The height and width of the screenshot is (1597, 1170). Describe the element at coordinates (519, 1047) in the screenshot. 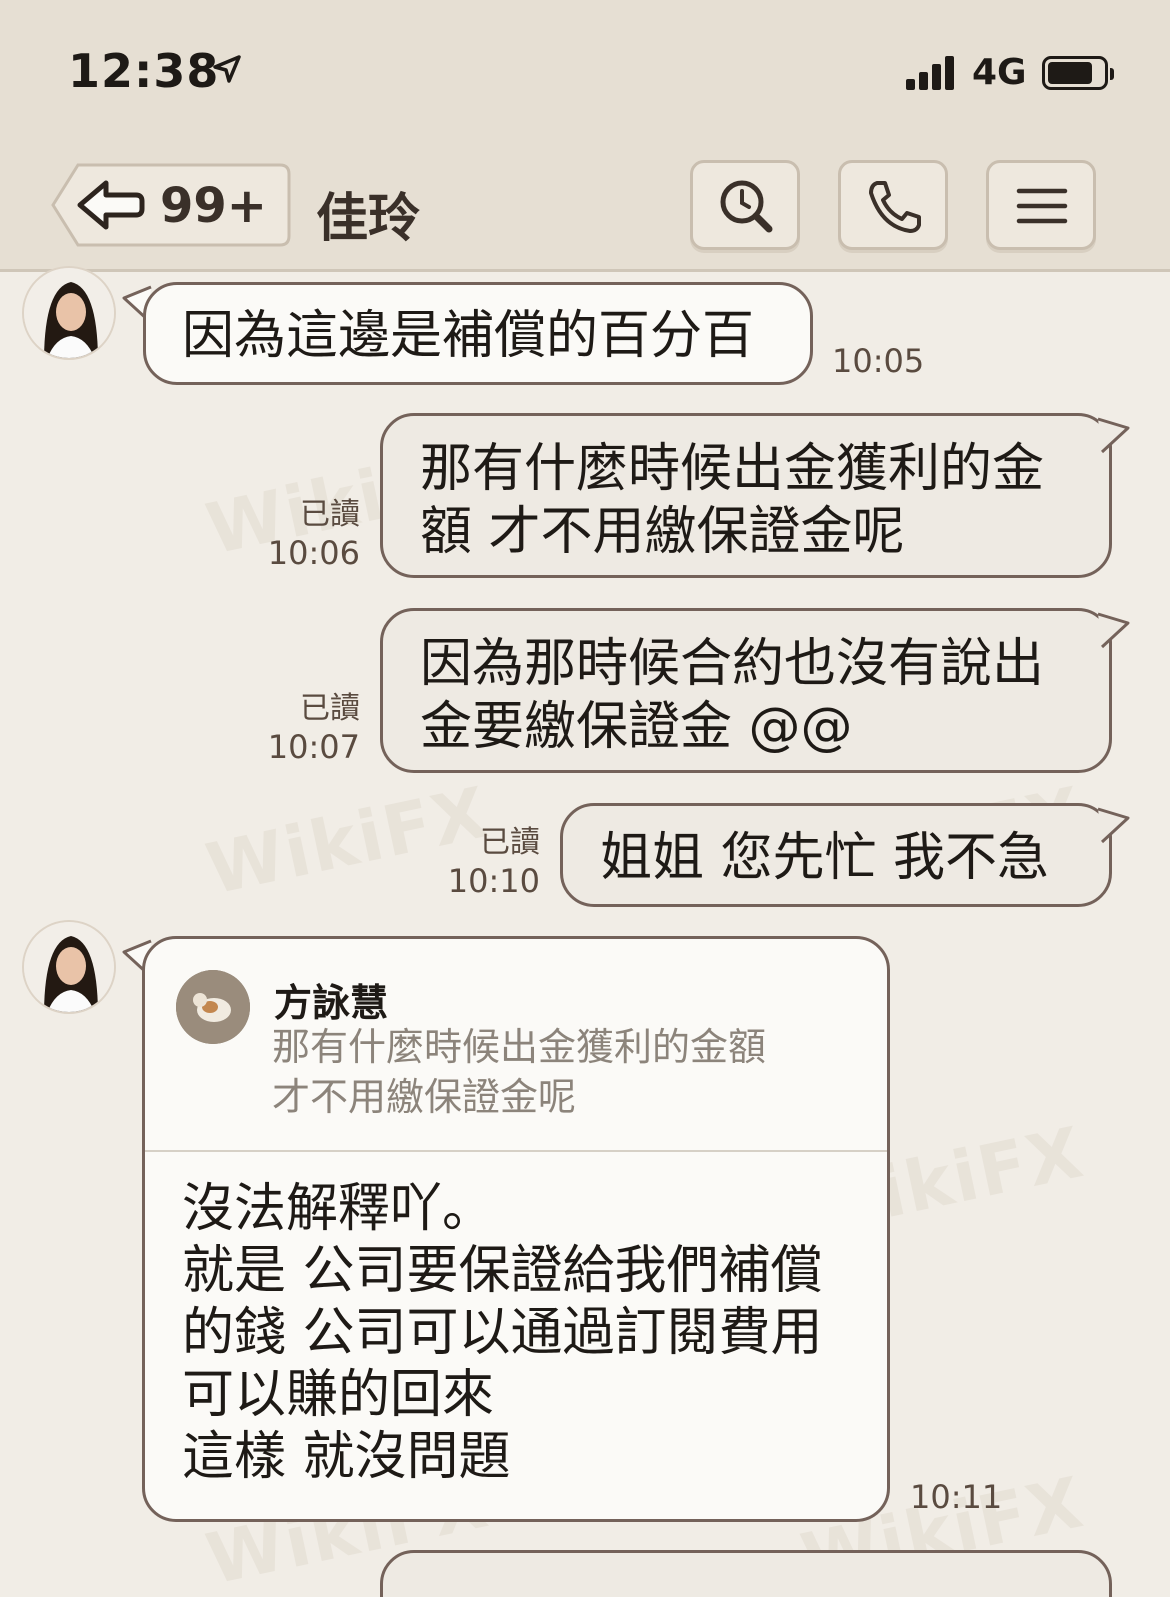

I see `quoted-message-line: 那有什麼時候出金獲利的金額` at that location.